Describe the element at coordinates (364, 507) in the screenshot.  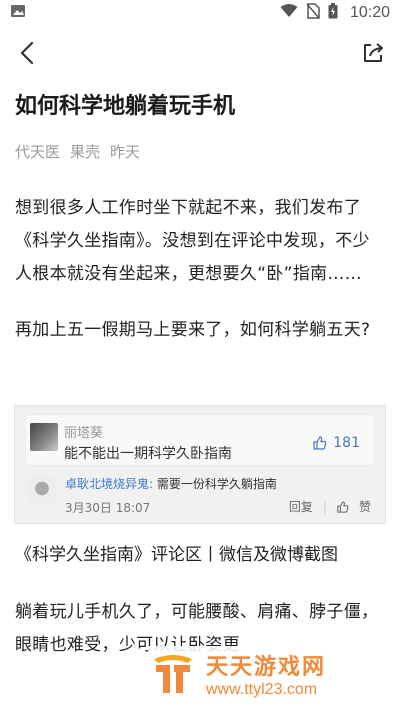
I see `like-label: 赞` at that location.